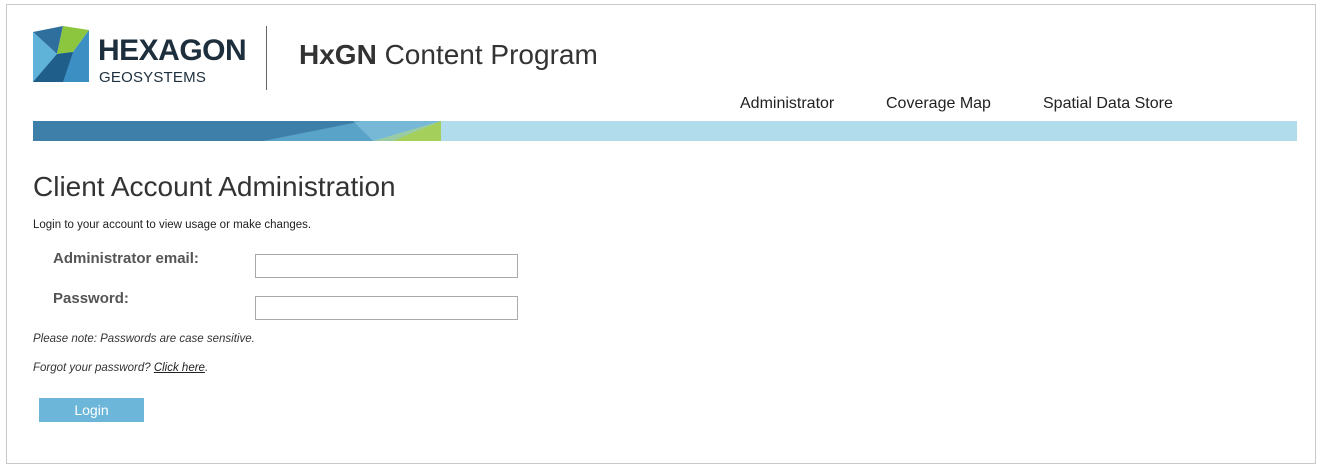  Describe the element at coordinates (93, 368) in the screenshot. I see `forgot-password-prefix: Forgot your password?` at that location.